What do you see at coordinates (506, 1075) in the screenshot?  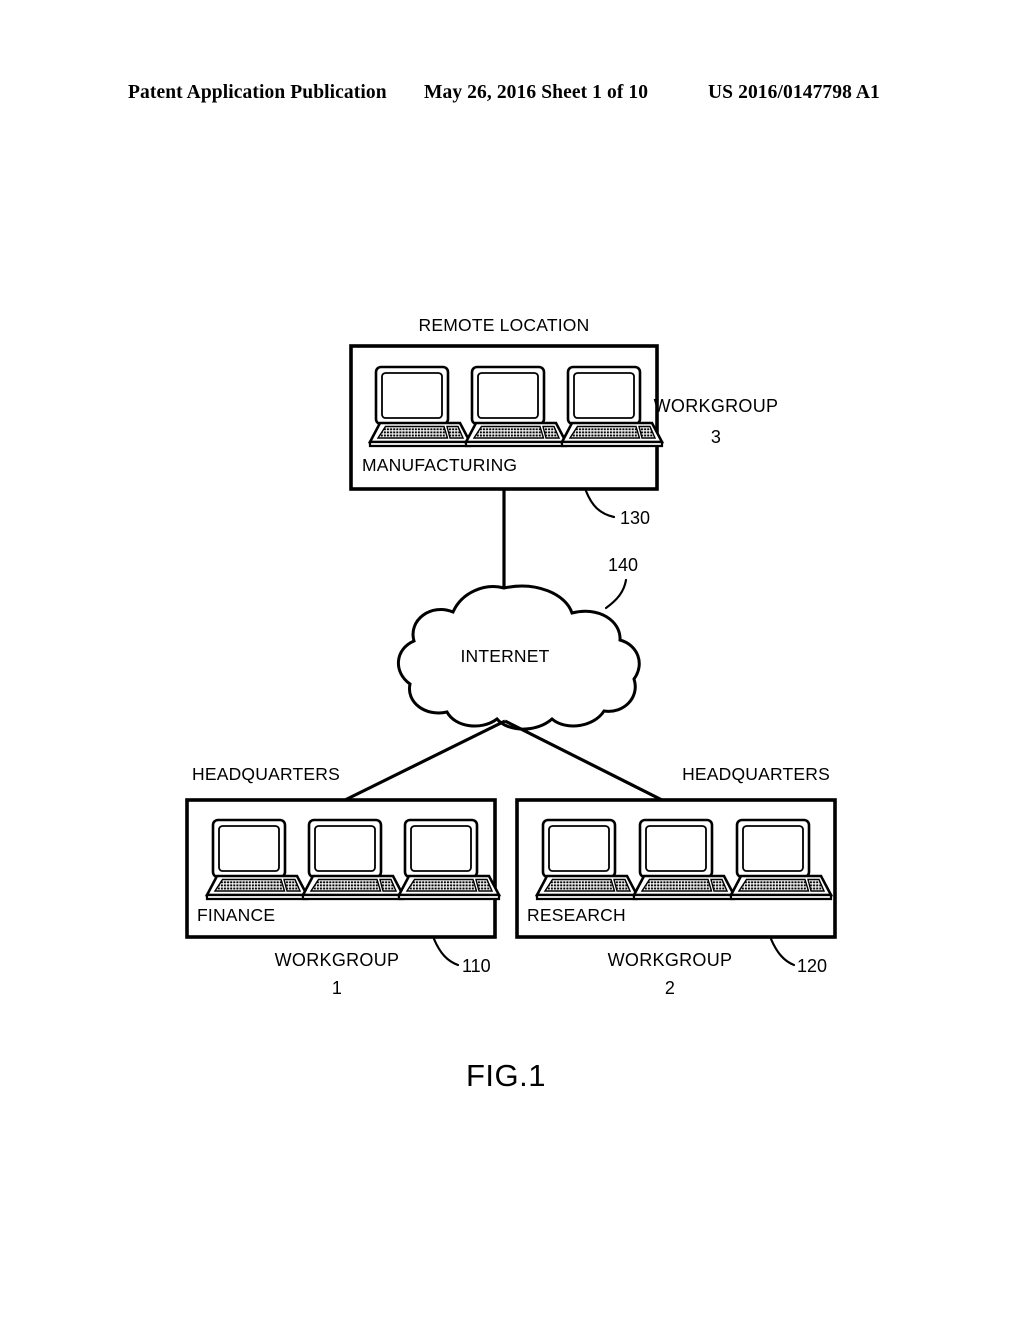 I see `figure-caption: FIG.1` at bounding box center [506, 1075].